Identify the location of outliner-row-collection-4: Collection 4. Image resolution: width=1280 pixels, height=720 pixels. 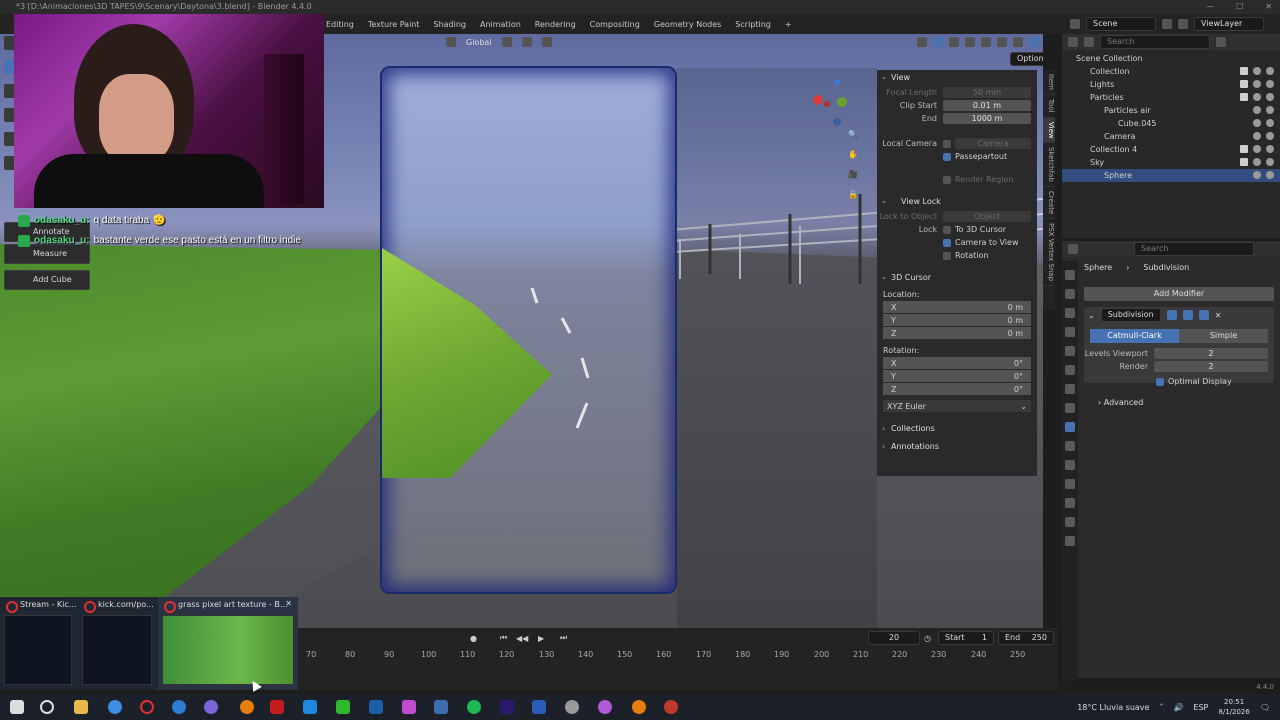
(1171, 149).